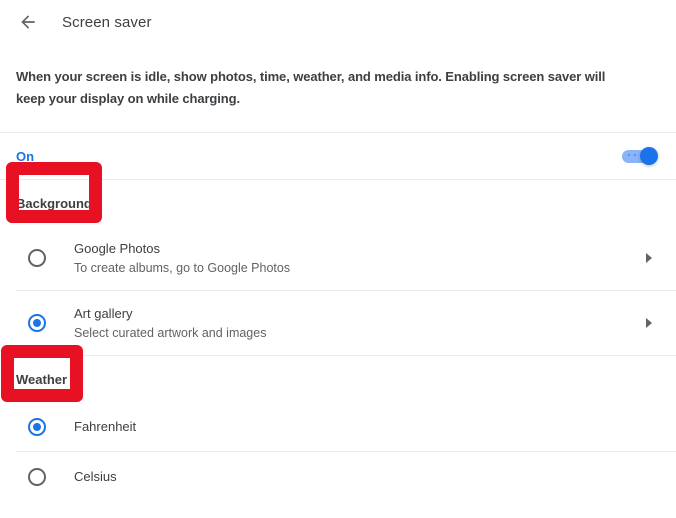 Image resolution: width=676 pixels, height=518 pixels. What do you see at coordinates (182, 267) in the screenshot?
I see `option-subtitle: To create albums, go to Google Photos` at bounding box center [182, 267].